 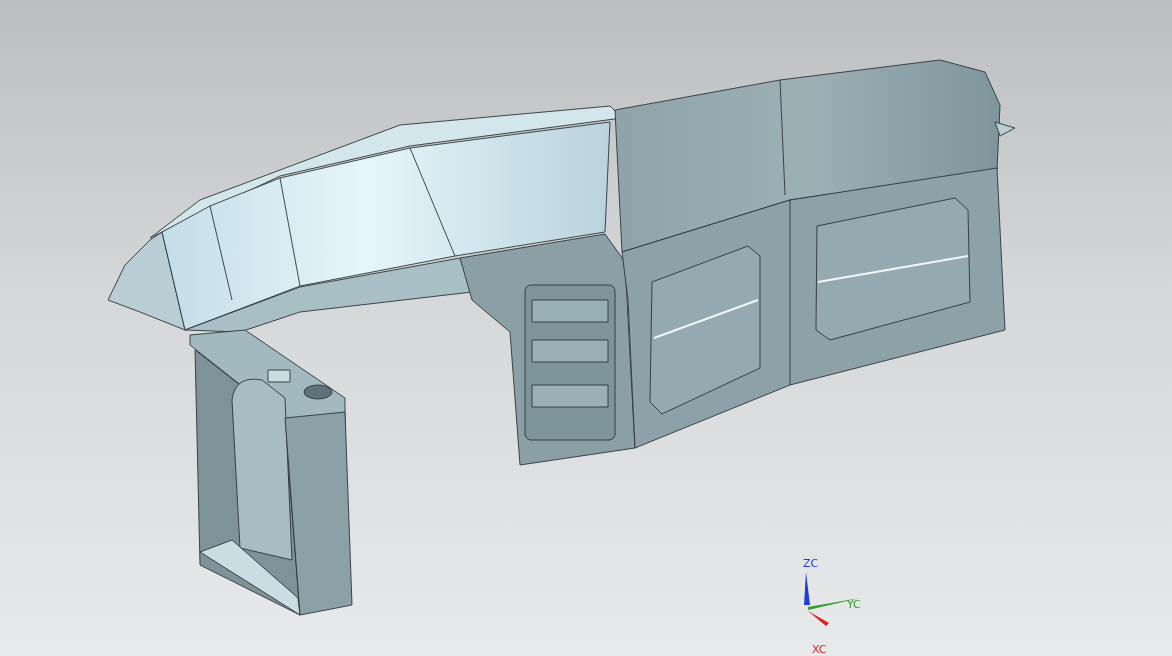 I want to click on axis-label: XC, so click(x=819, y=649).